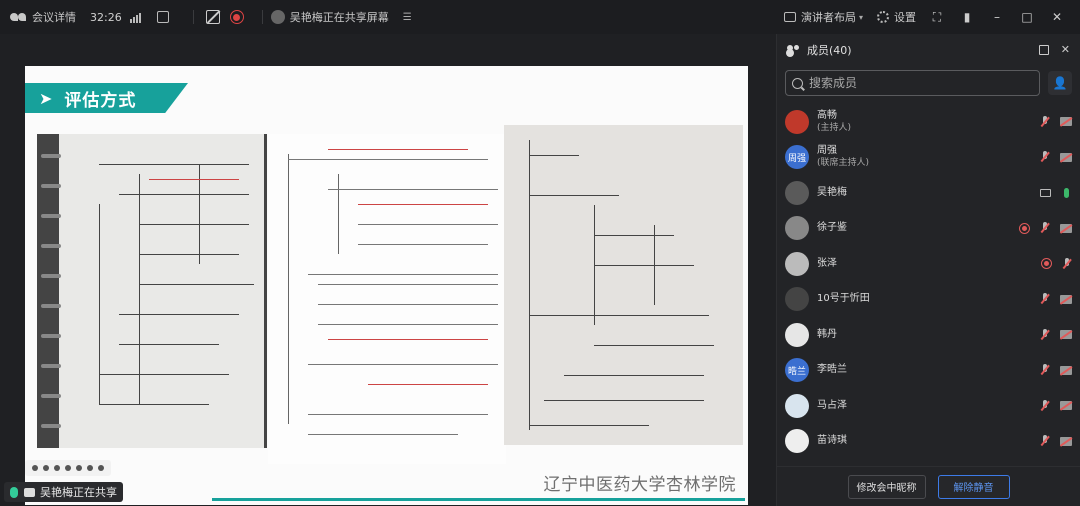 The image size is (1080, 506). What do you see at coordinates (832, 228) in the screenshot?
I see `member-name: 徐子鉴` at bounding box center [832, 228].